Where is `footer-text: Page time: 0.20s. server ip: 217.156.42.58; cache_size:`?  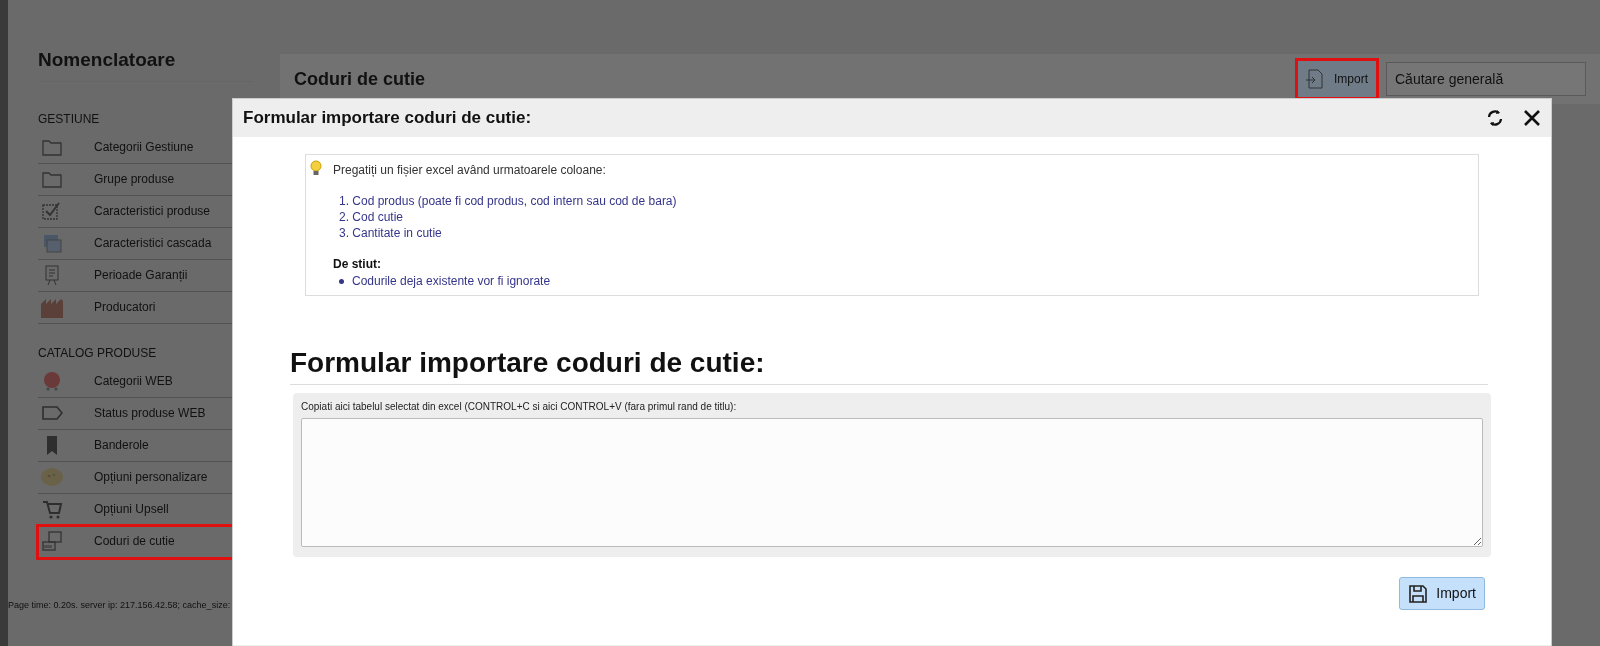 footer-text: Page time: 0.20s. server ip: 217.156.42.58; cache_size: is located at coordinates (119, 605).